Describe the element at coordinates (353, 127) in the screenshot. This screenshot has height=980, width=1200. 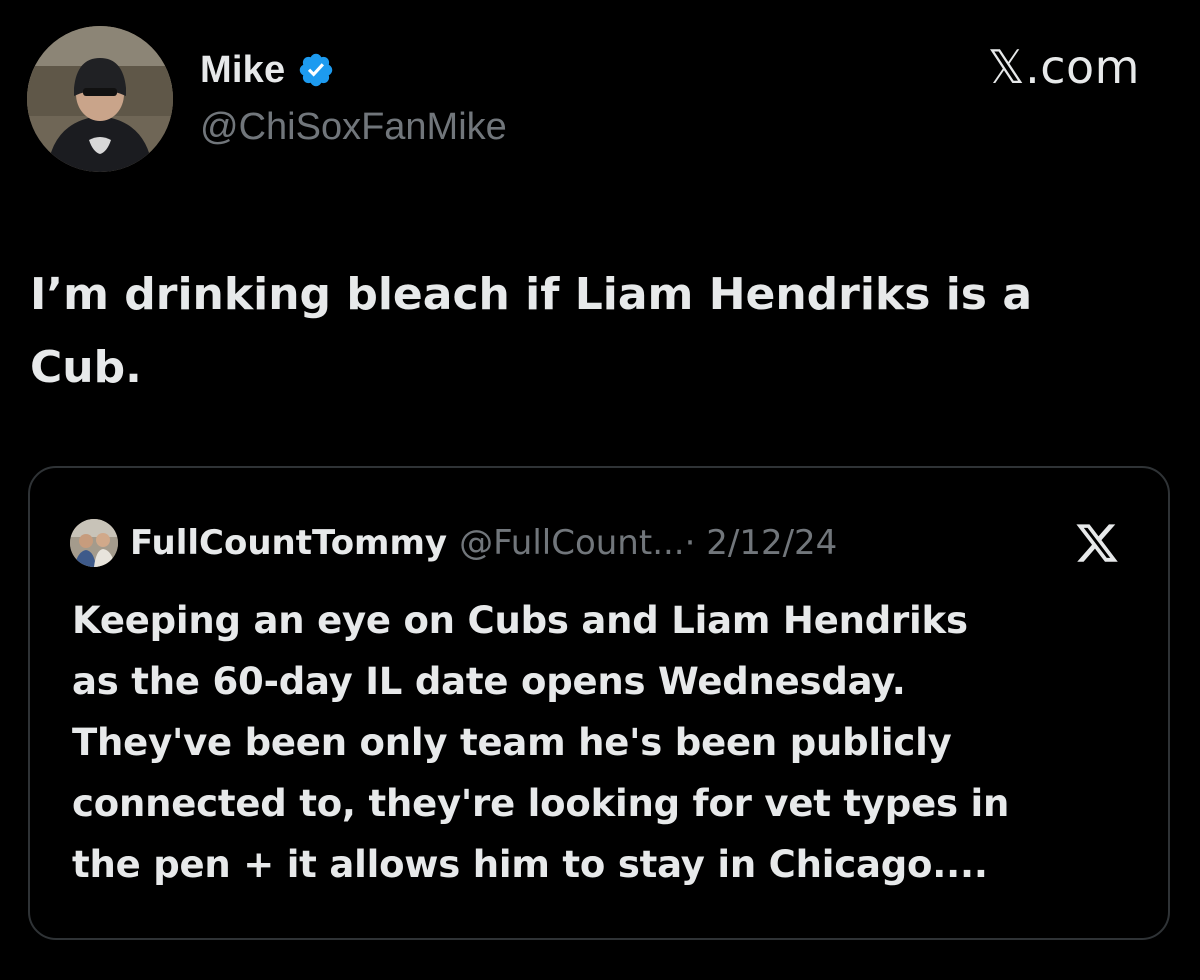
I see `author-handle: @ChiSoxFanMike` at that location.